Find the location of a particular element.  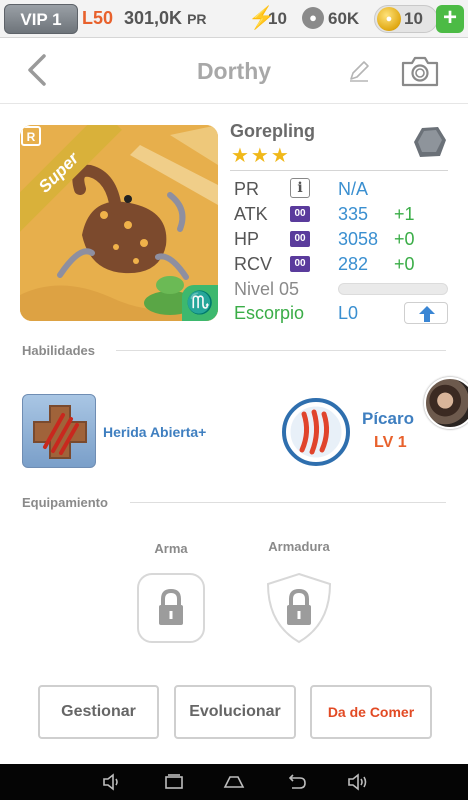

player-level: L50 is located at coordinates (98, 18).